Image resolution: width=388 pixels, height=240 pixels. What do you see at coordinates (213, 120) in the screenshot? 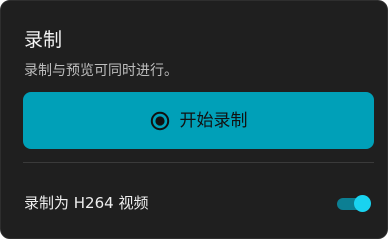
I see `start-recording-label: 开始录制` at bounding box center [213, 120].